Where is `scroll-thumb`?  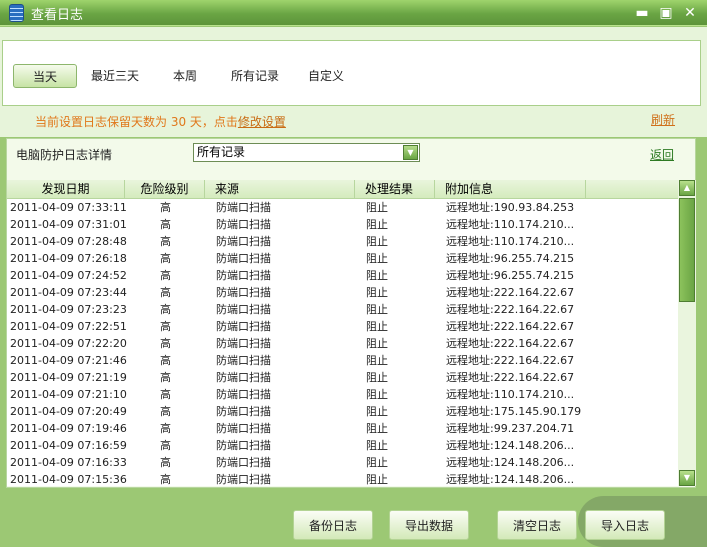
scroll-thumb is located at coordinates (687, 250).